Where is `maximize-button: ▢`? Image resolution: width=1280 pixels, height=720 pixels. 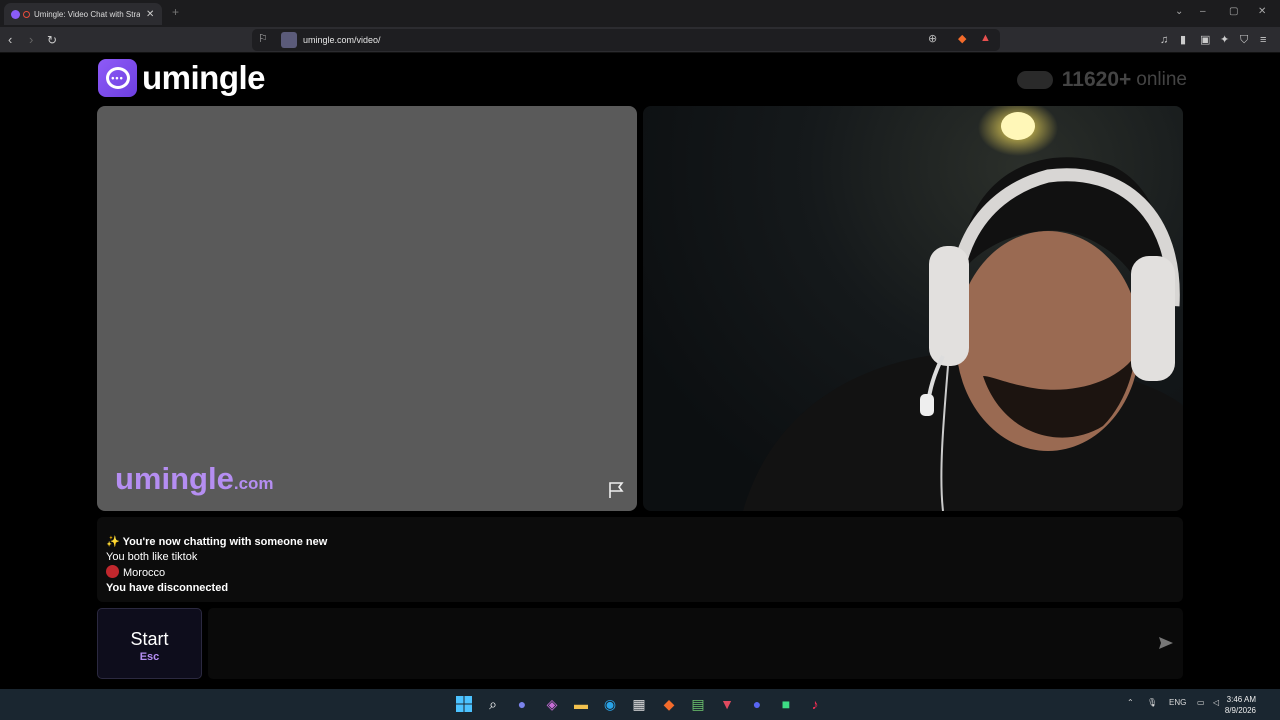
maximize-button: ▢ is located at coordinates (1233, 11).